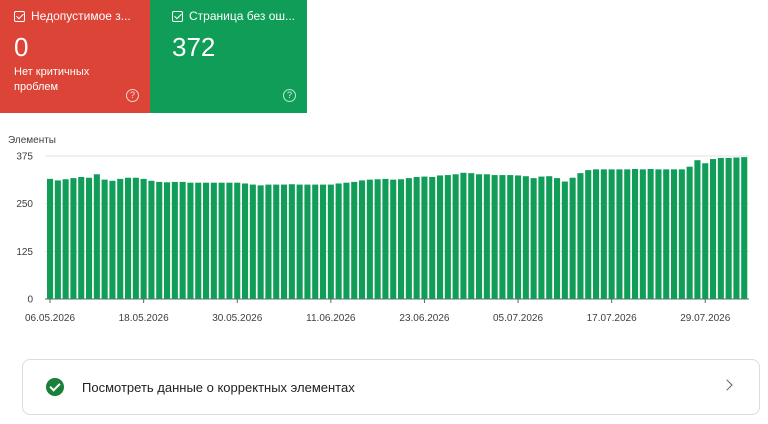  Describe the element at coordinates (331, 318) in the screenshot. I see `x-tick-label: 11.06.2026` at that location.